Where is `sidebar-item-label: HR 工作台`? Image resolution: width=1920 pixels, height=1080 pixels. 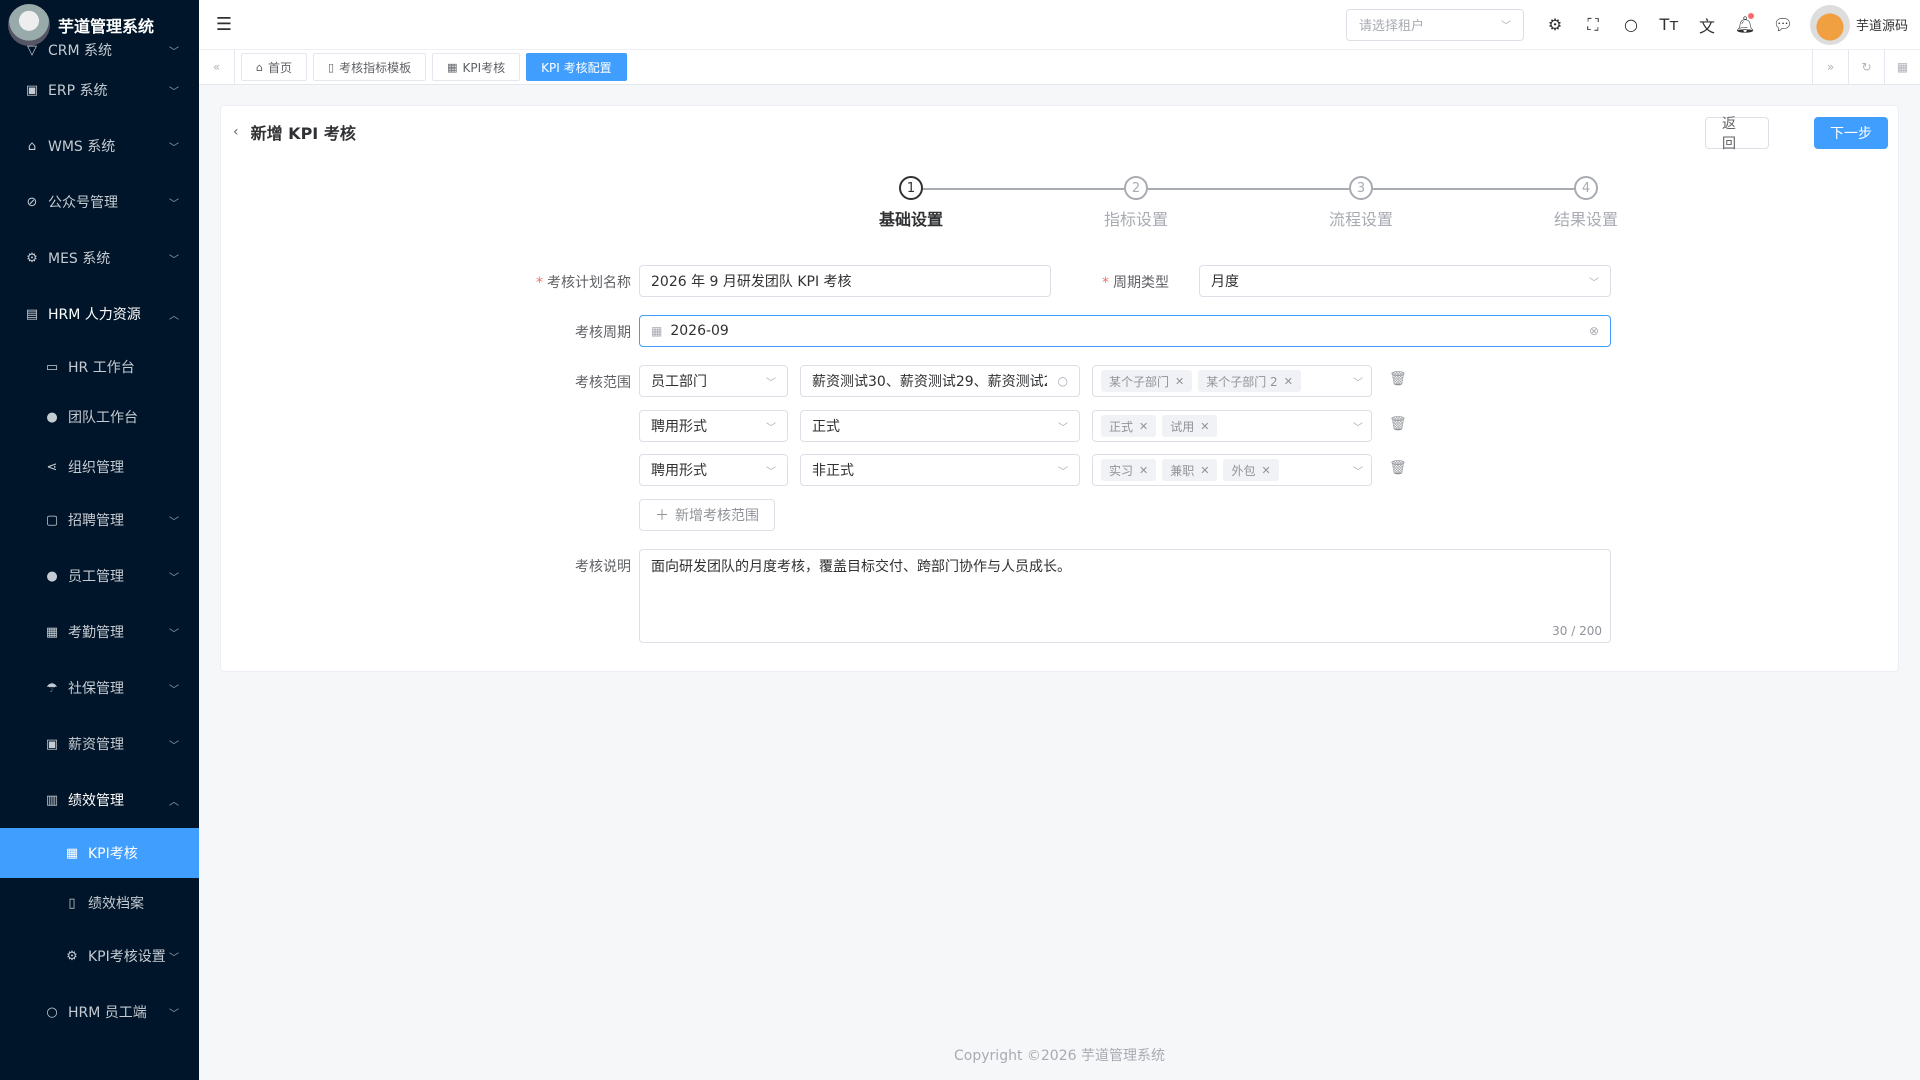 sidebar-item-label: HR 工作台 is located at coordinates (101, 368).